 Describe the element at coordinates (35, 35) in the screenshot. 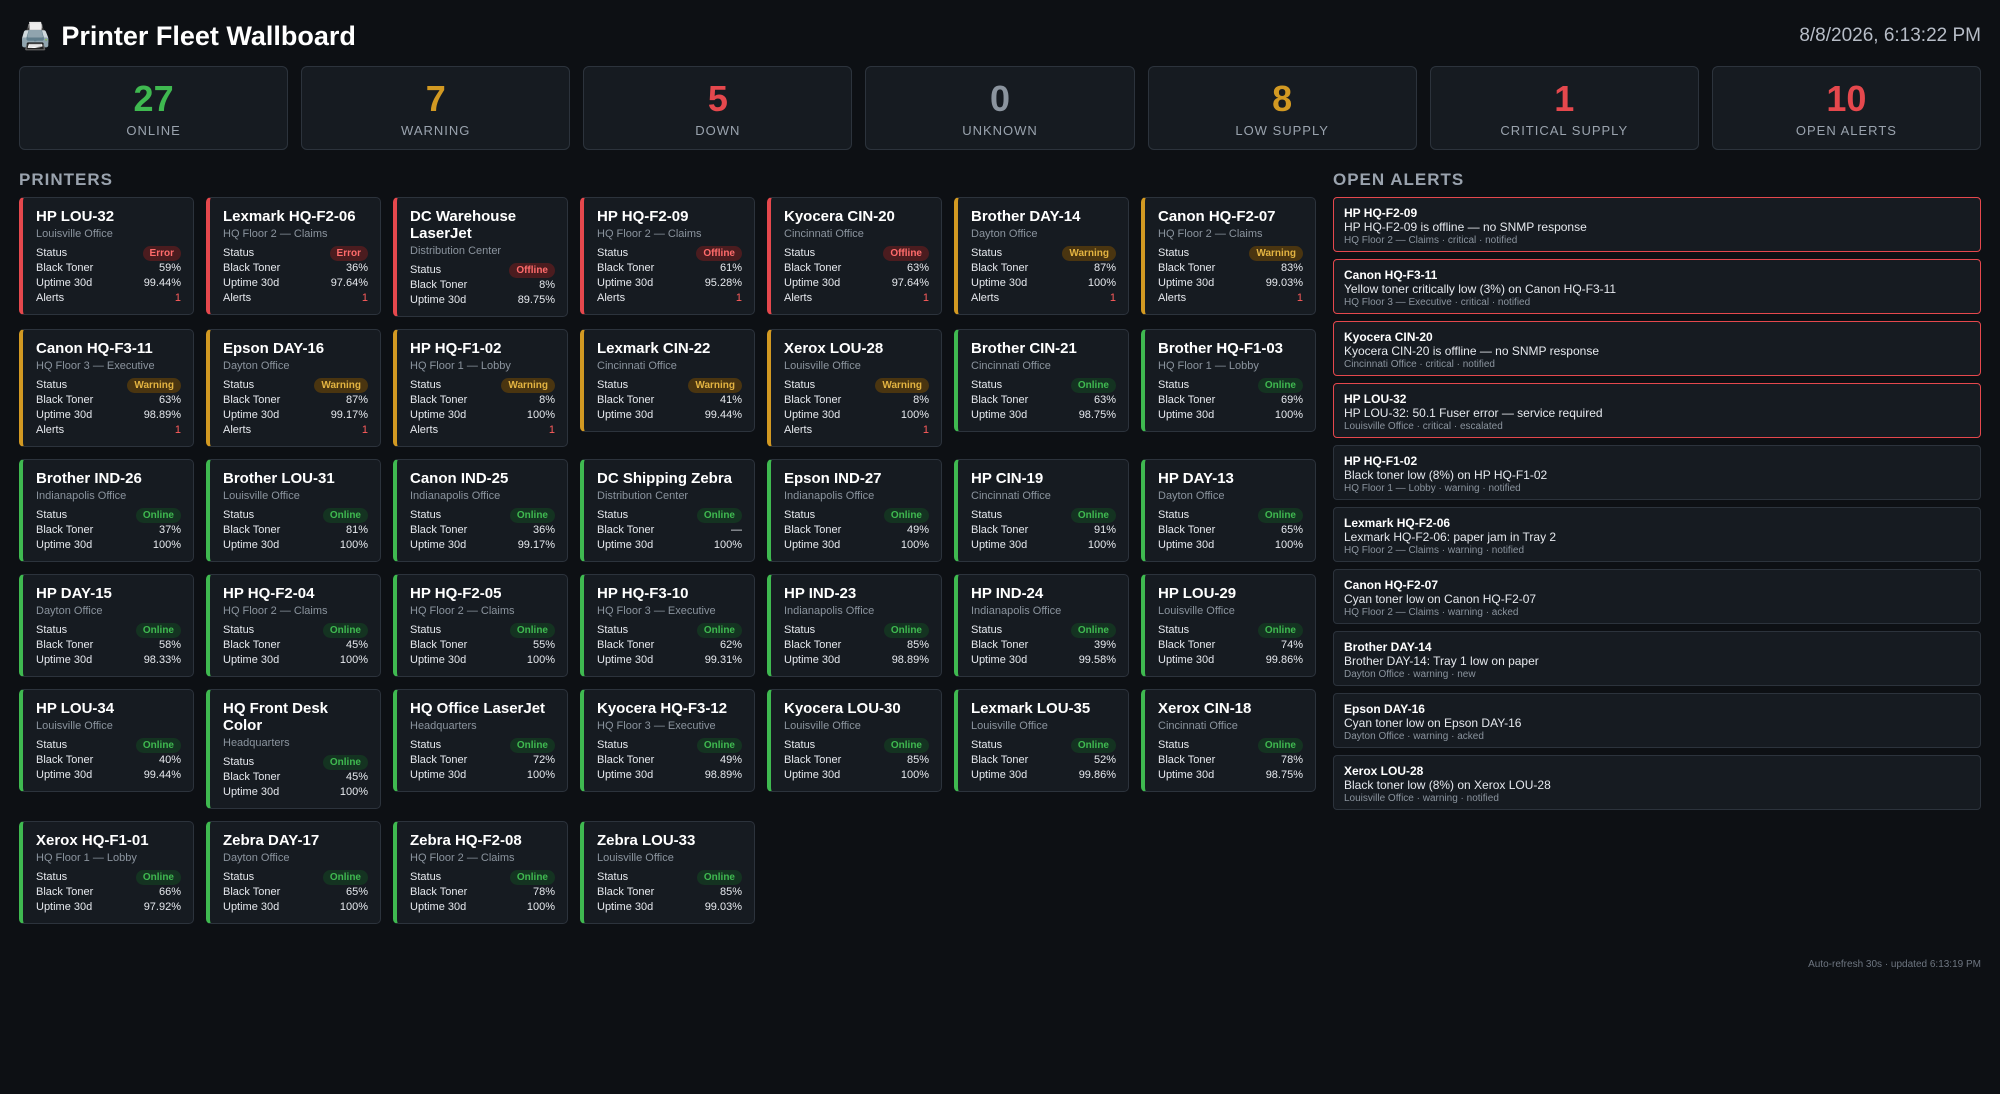

I see `printer-icon: 🖨️` at that location.